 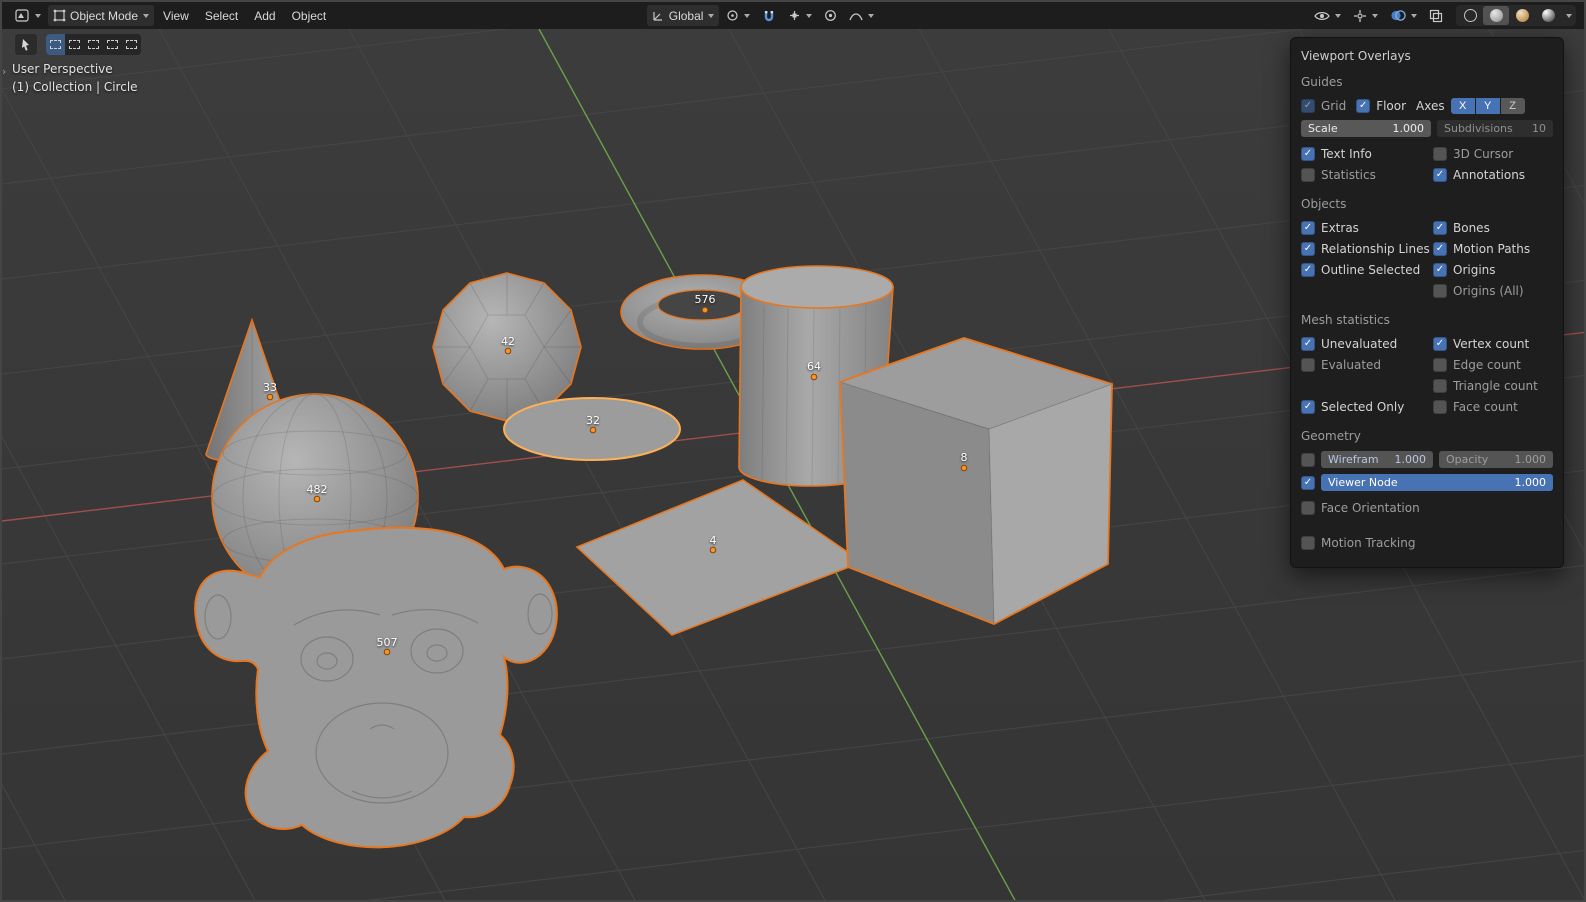 I want to click on menu-view: View, so click(x=176, y=16).